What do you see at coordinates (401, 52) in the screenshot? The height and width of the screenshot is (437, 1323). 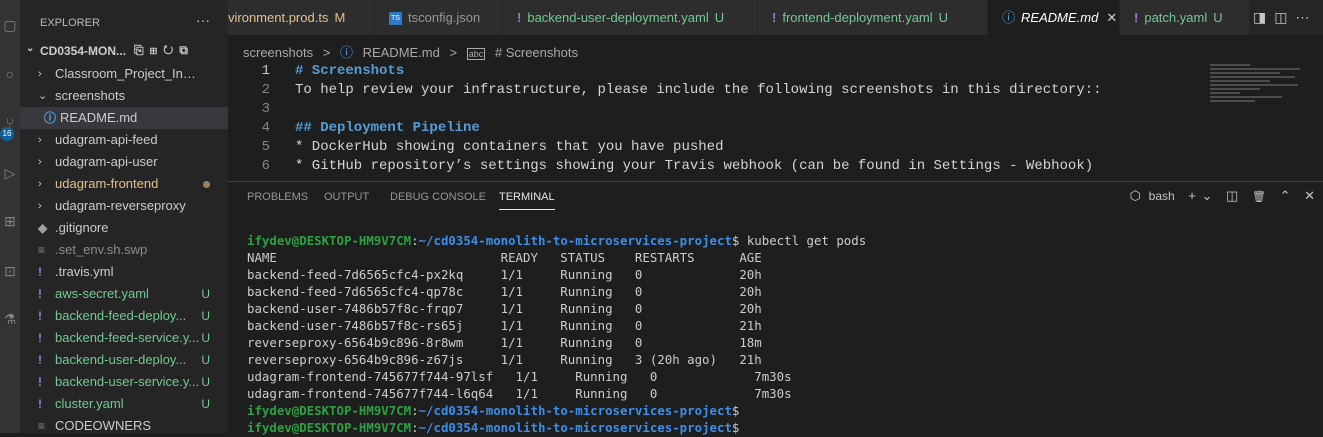 I see `breadcrumb-file: README.md` at bounding box center [401, 52].